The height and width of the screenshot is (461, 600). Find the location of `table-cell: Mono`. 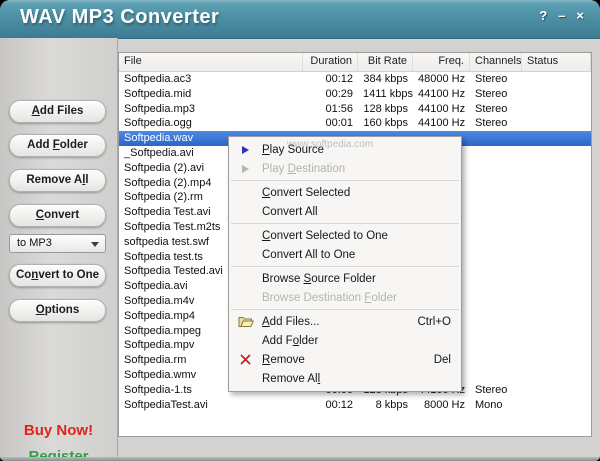

table-cell: Mono is located at coordinates (489, 404).